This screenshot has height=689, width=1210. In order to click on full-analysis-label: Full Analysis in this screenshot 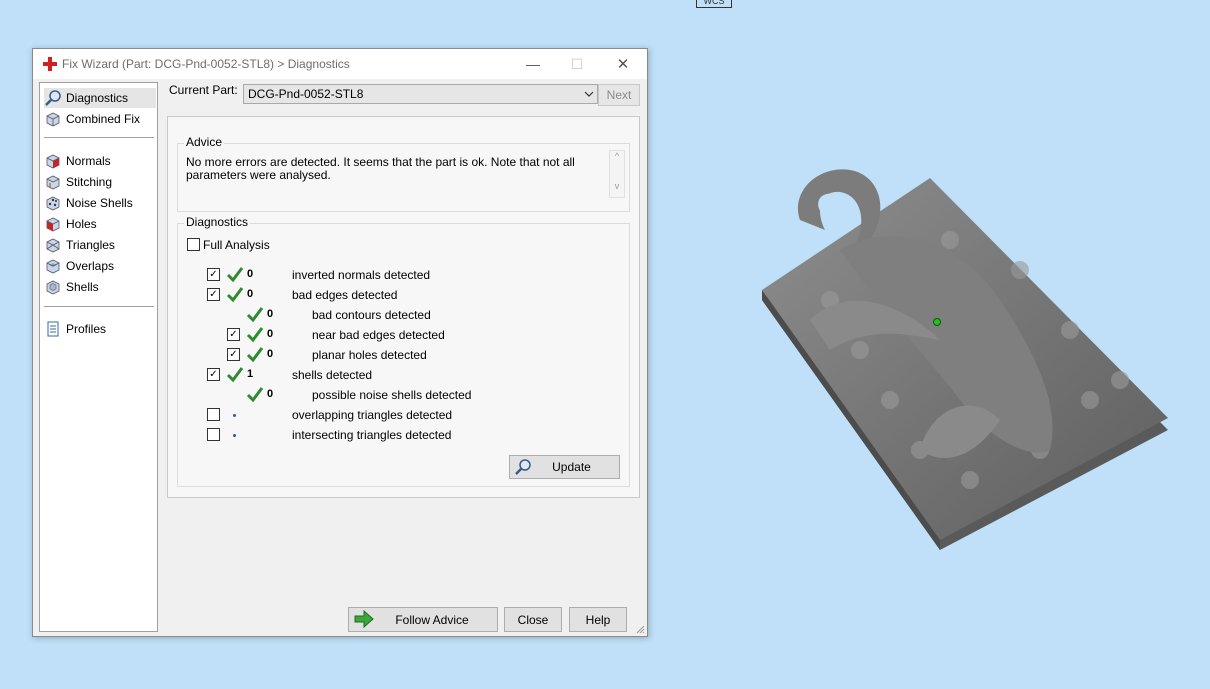, I will do `click(236, 245)`.